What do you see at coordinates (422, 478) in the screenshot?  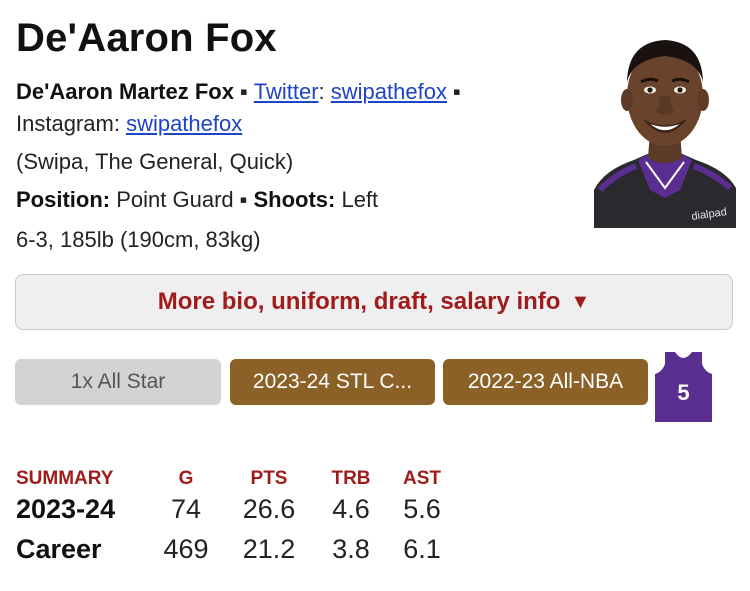 I see `header-ast: AST` at bounding box center [422, 478].